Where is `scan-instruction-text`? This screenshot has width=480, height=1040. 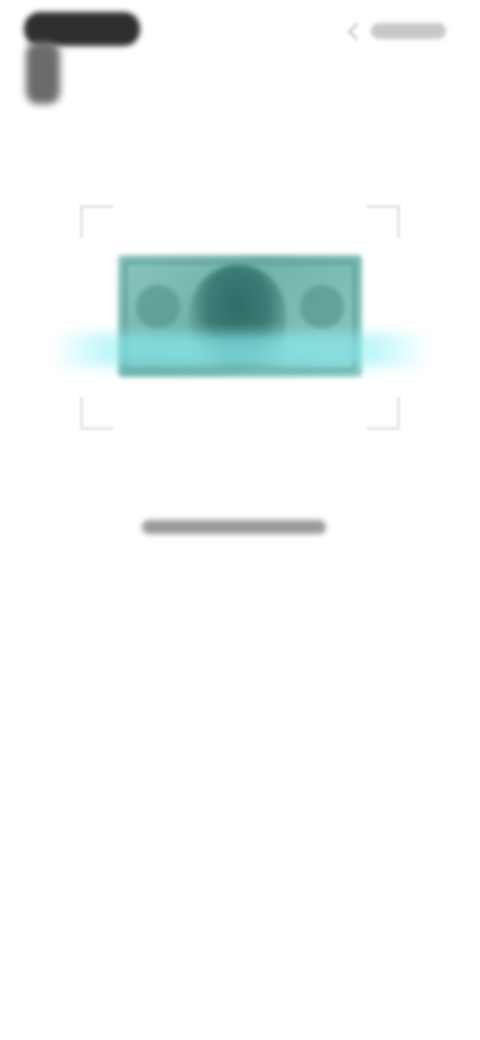
scan-instruction-text is located at coordinates (234, 527).